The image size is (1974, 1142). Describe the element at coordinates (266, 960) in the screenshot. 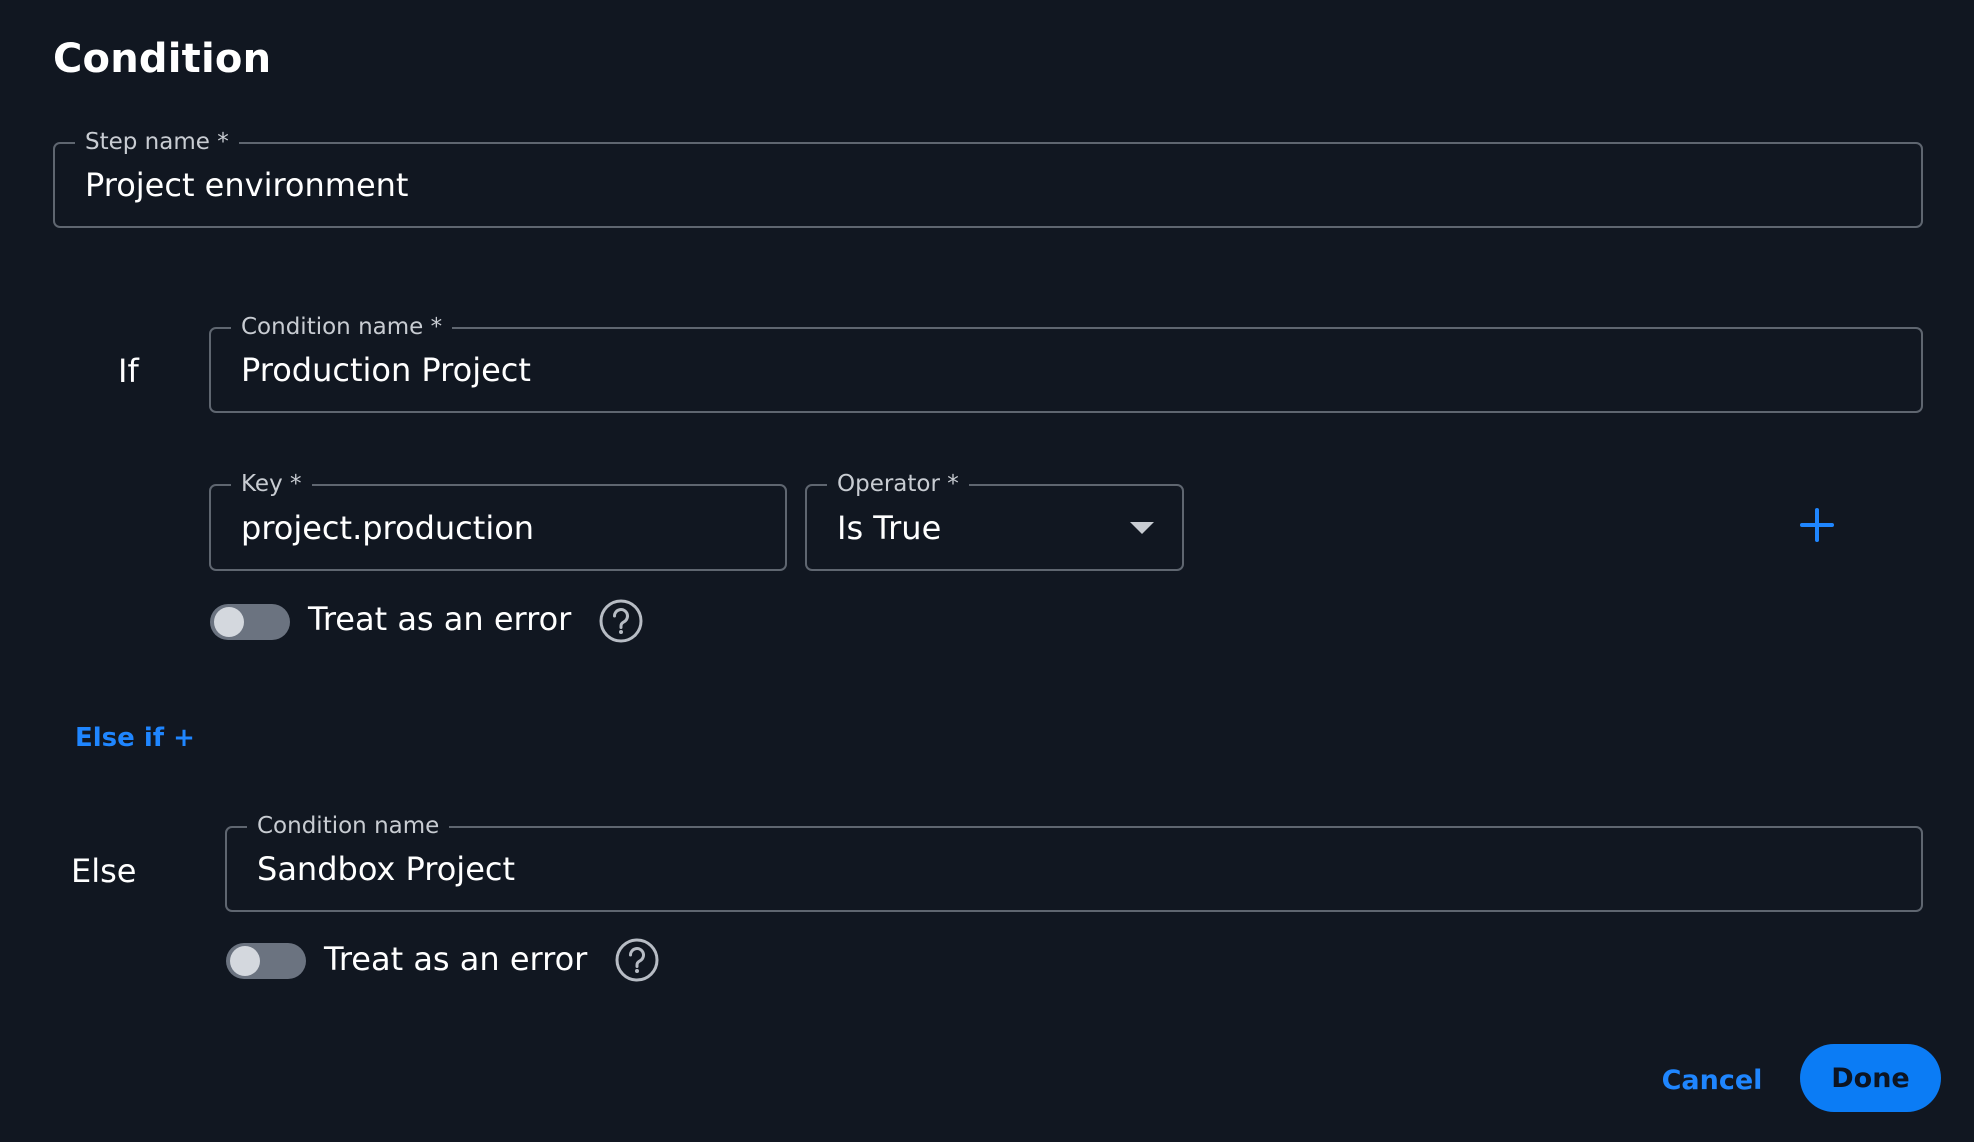

I see `else-treat-as-error-toggle` at that location.